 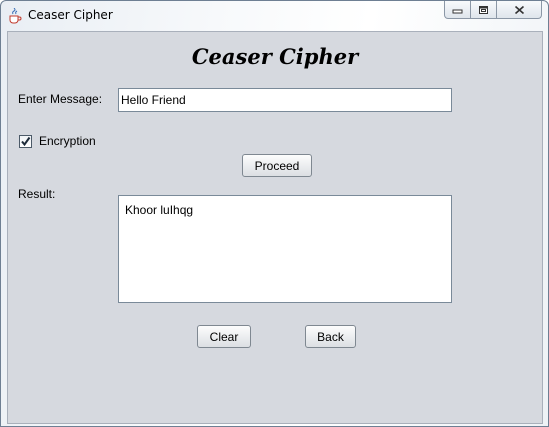 I want to click on close-icon, so click(x=519, y=9).